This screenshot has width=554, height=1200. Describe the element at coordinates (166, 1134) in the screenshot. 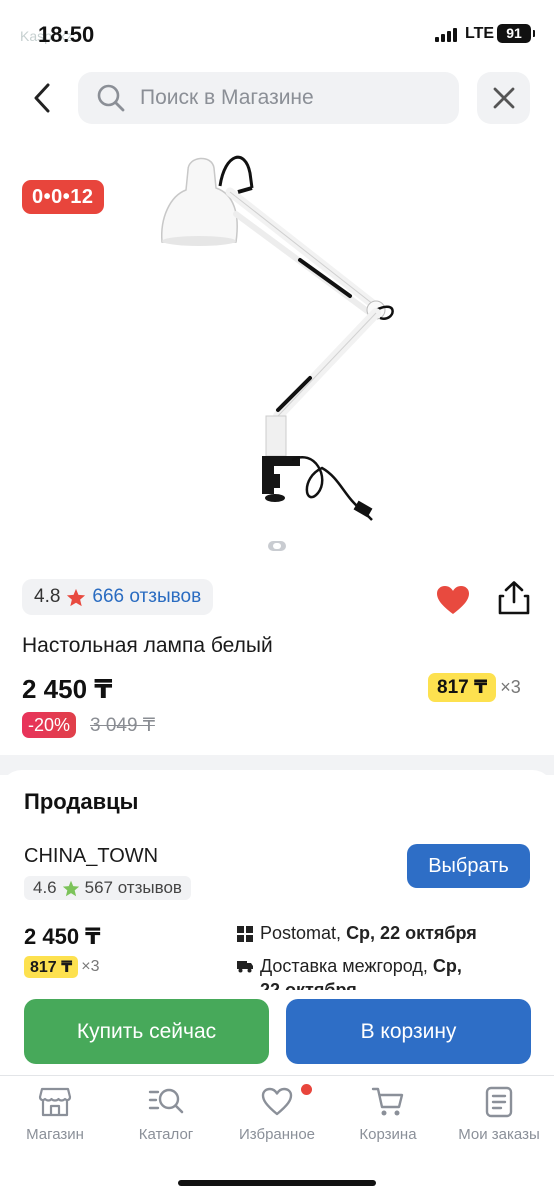

I see `tab-catalog-label: Каталог` at that location.